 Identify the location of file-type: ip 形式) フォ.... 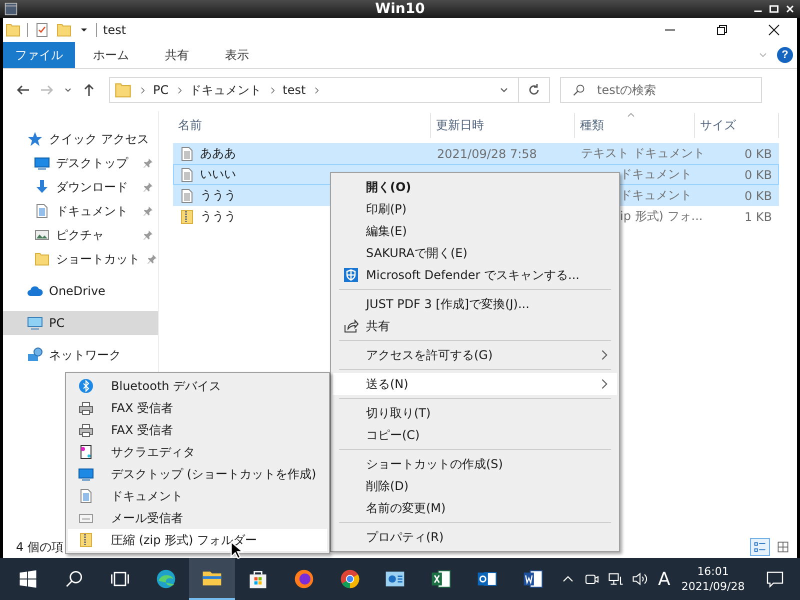
(661, 216).